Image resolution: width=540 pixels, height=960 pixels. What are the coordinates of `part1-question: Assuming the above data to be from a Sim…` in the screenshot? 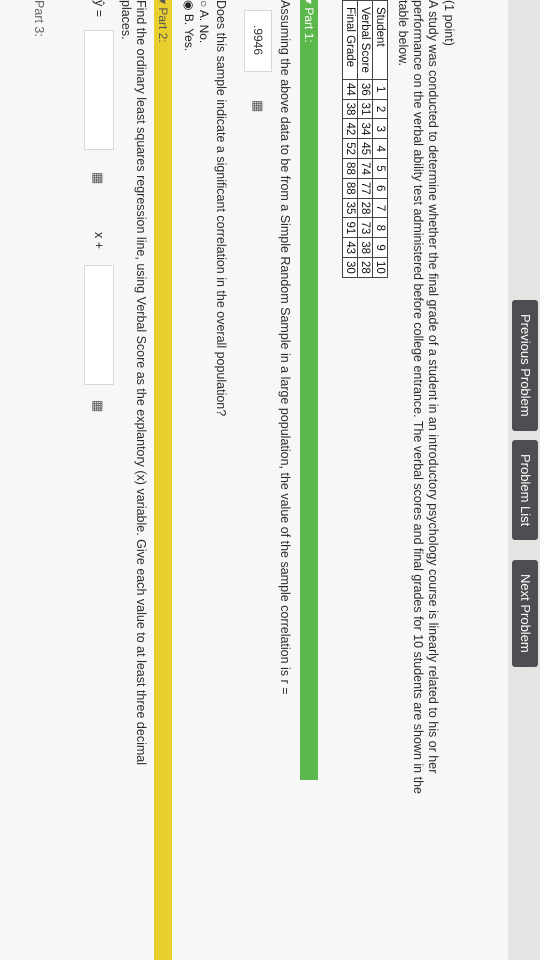 It's located at (285, 347).